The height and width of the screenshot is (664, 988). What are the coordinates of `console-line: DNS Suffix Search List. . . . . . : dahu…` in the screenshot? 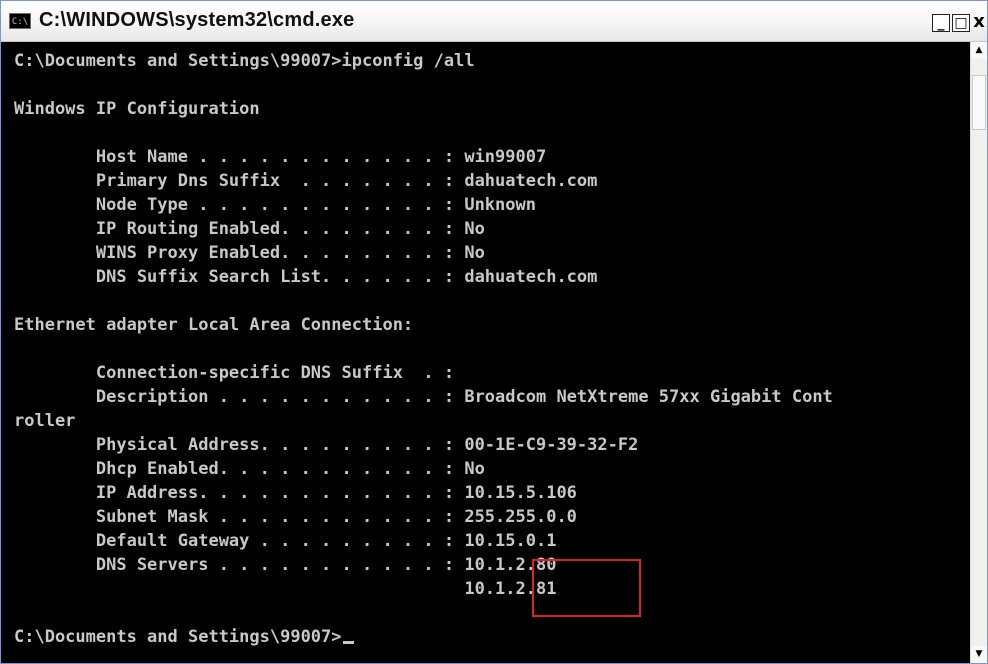 It's located at (306, 277).